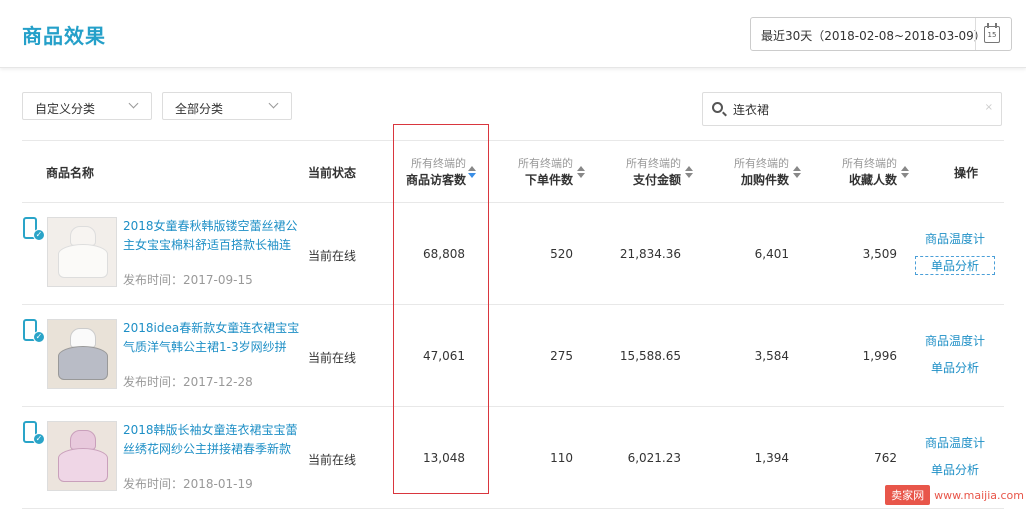  What do you see at coordinates (542, 172) in the screenshot?
I see `col-orders: 所有终端的 下单件数` at bounding box center [542, 172].